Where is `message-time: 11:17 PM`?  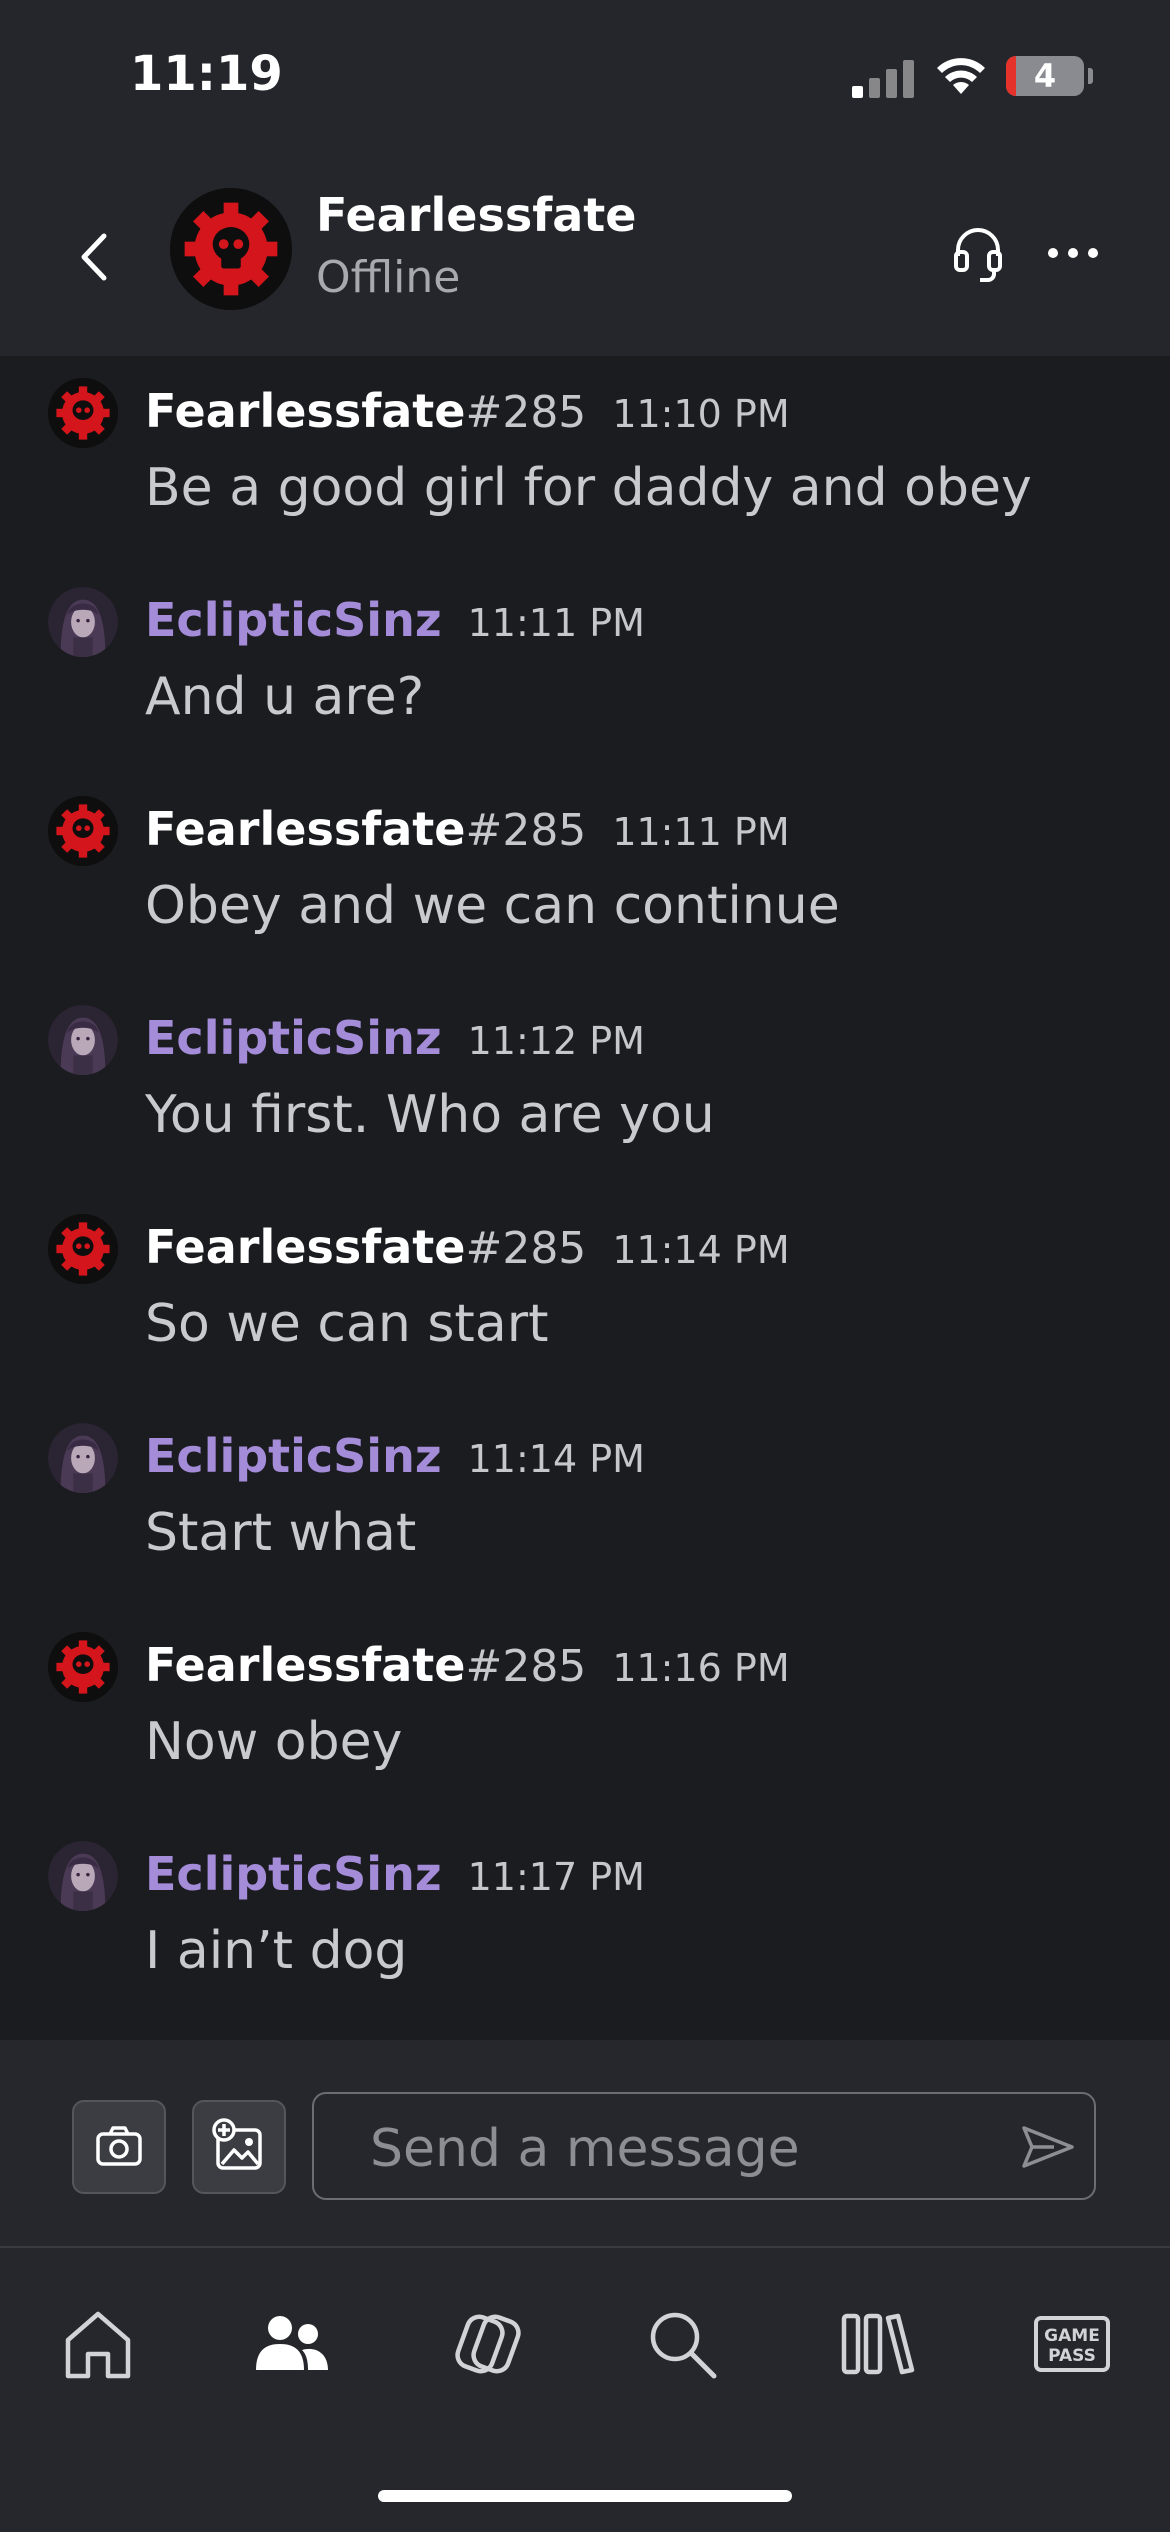
message-time: 11:17 PM is located at coordinates (556, 1877).